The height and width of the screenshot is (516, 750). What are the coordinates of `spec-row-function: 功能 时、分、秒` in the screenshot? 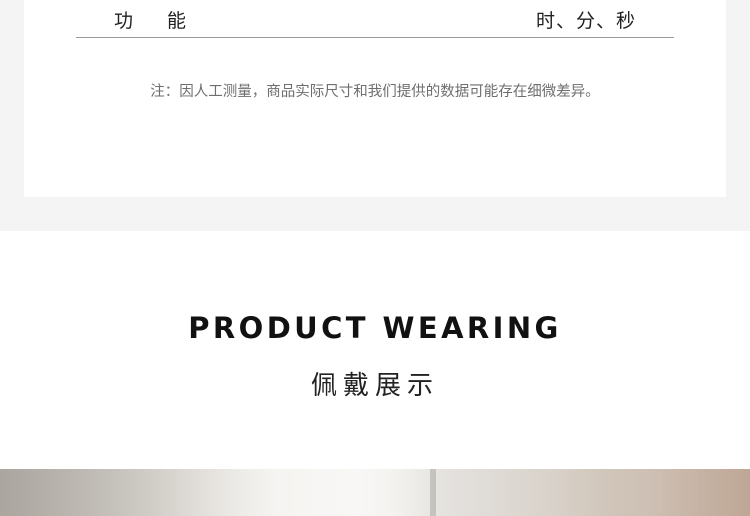 It's located at (375, 19).